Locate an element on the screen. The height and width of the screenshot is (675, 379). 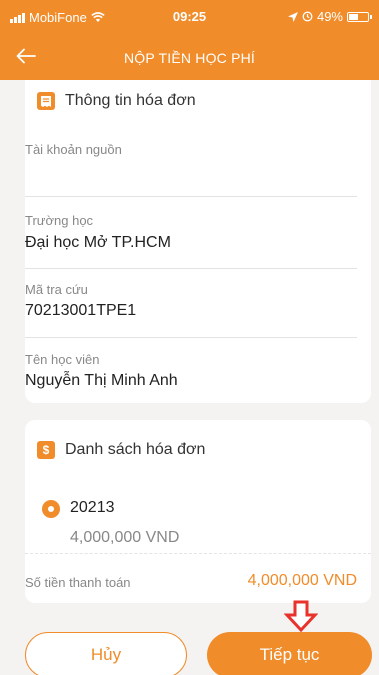
page-title: NỘP TIỀN HỌC PHÍ is located at coordinates (189, 58).